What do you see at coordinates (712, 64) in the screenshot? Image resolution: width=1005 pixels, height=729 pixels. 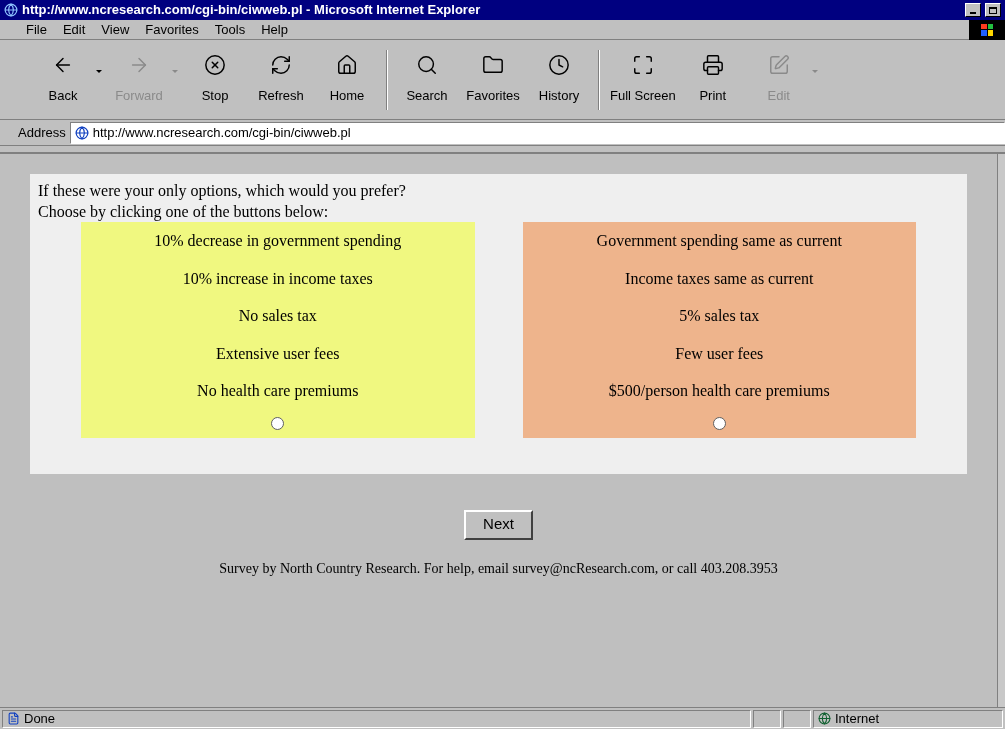 I see `printer-icon` at bounding box center [712, 64].